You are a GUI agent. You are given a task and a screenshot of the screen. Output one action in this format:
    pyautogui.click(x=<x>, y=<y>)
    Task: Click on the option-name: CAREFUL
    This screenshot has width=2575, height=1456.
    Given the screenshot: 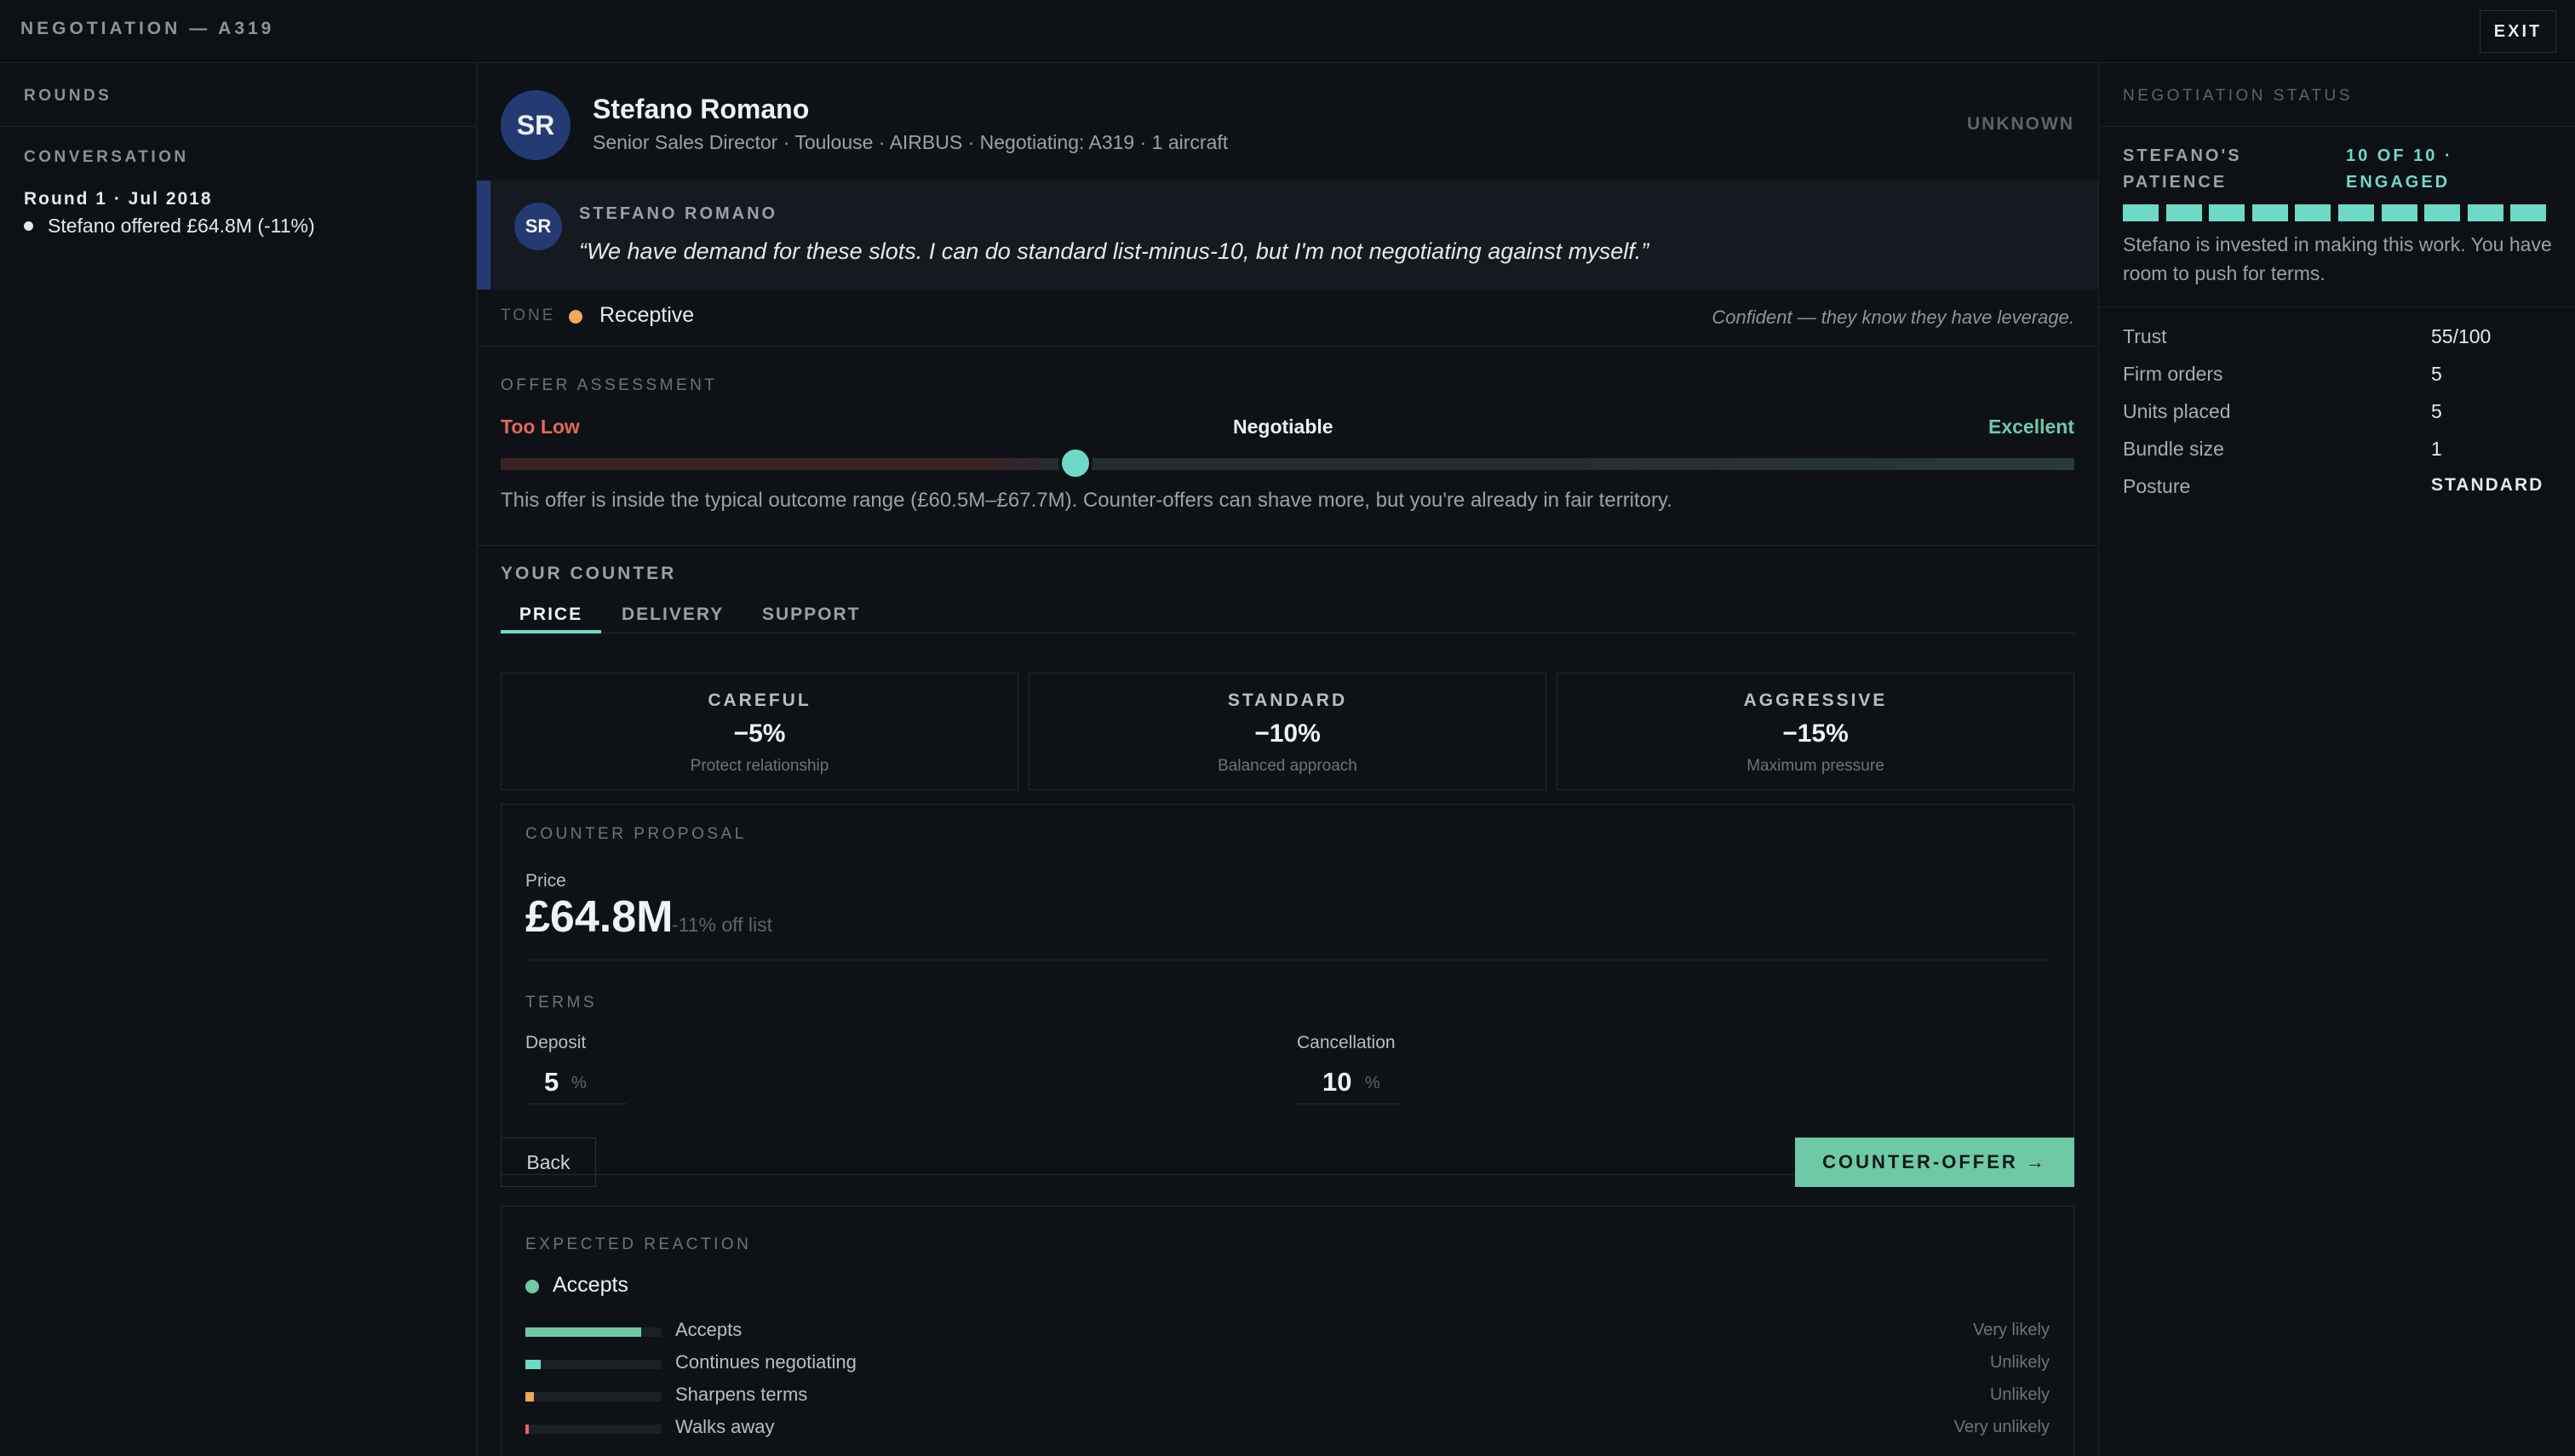 What is the action you would take?
    pyautogui.click(x=759, y=700)
    